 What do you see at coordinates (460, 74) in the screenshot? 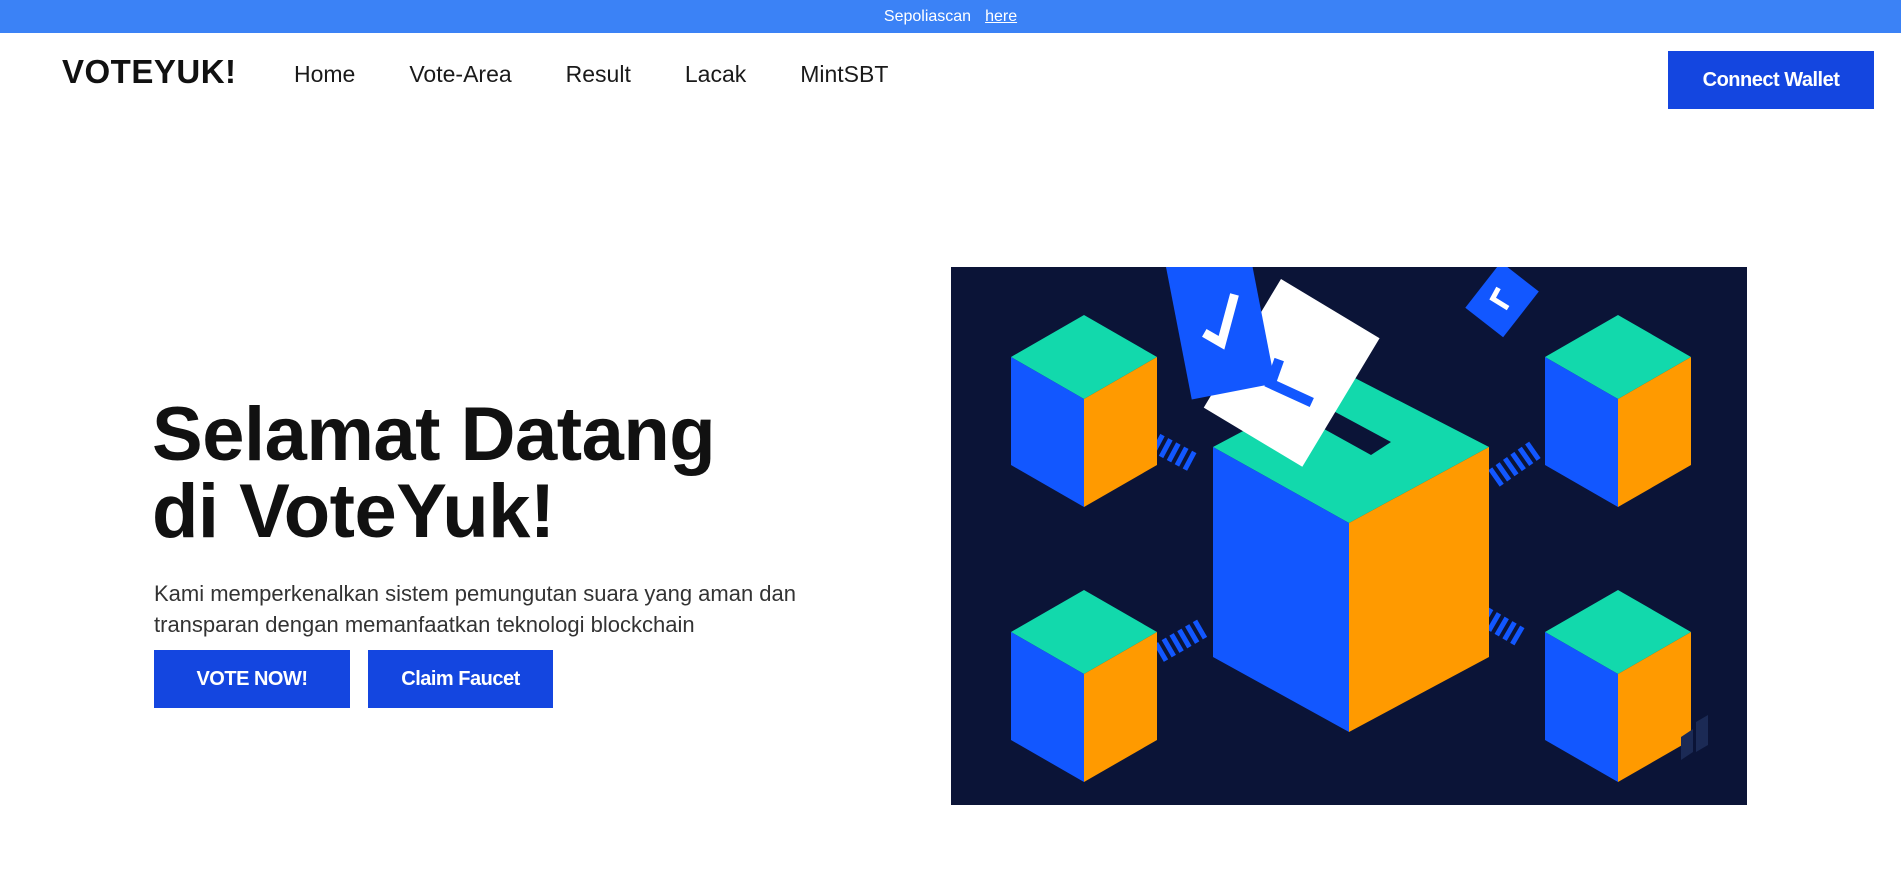
I see `nav-item-vote-area: Vote-Area` at bounding box center [460, 74].